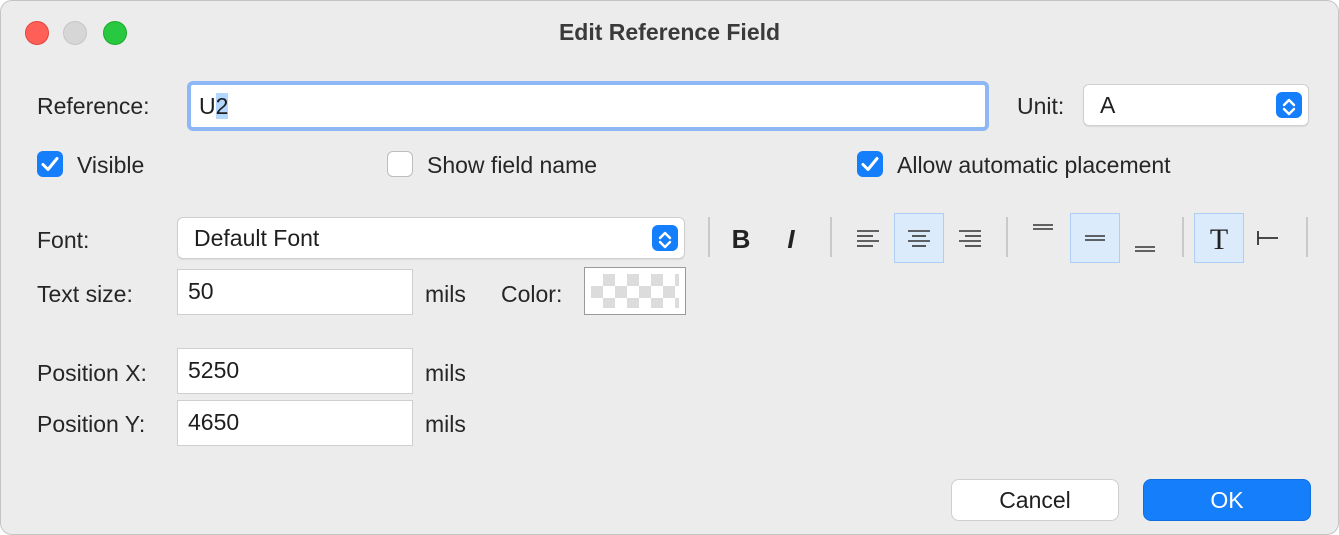 This screenshot has height=535, width=1339. What do you see at coordinates (295, 292) in the screenshot?
I see `text-size-input: 50` at bounding box center [295, 292].